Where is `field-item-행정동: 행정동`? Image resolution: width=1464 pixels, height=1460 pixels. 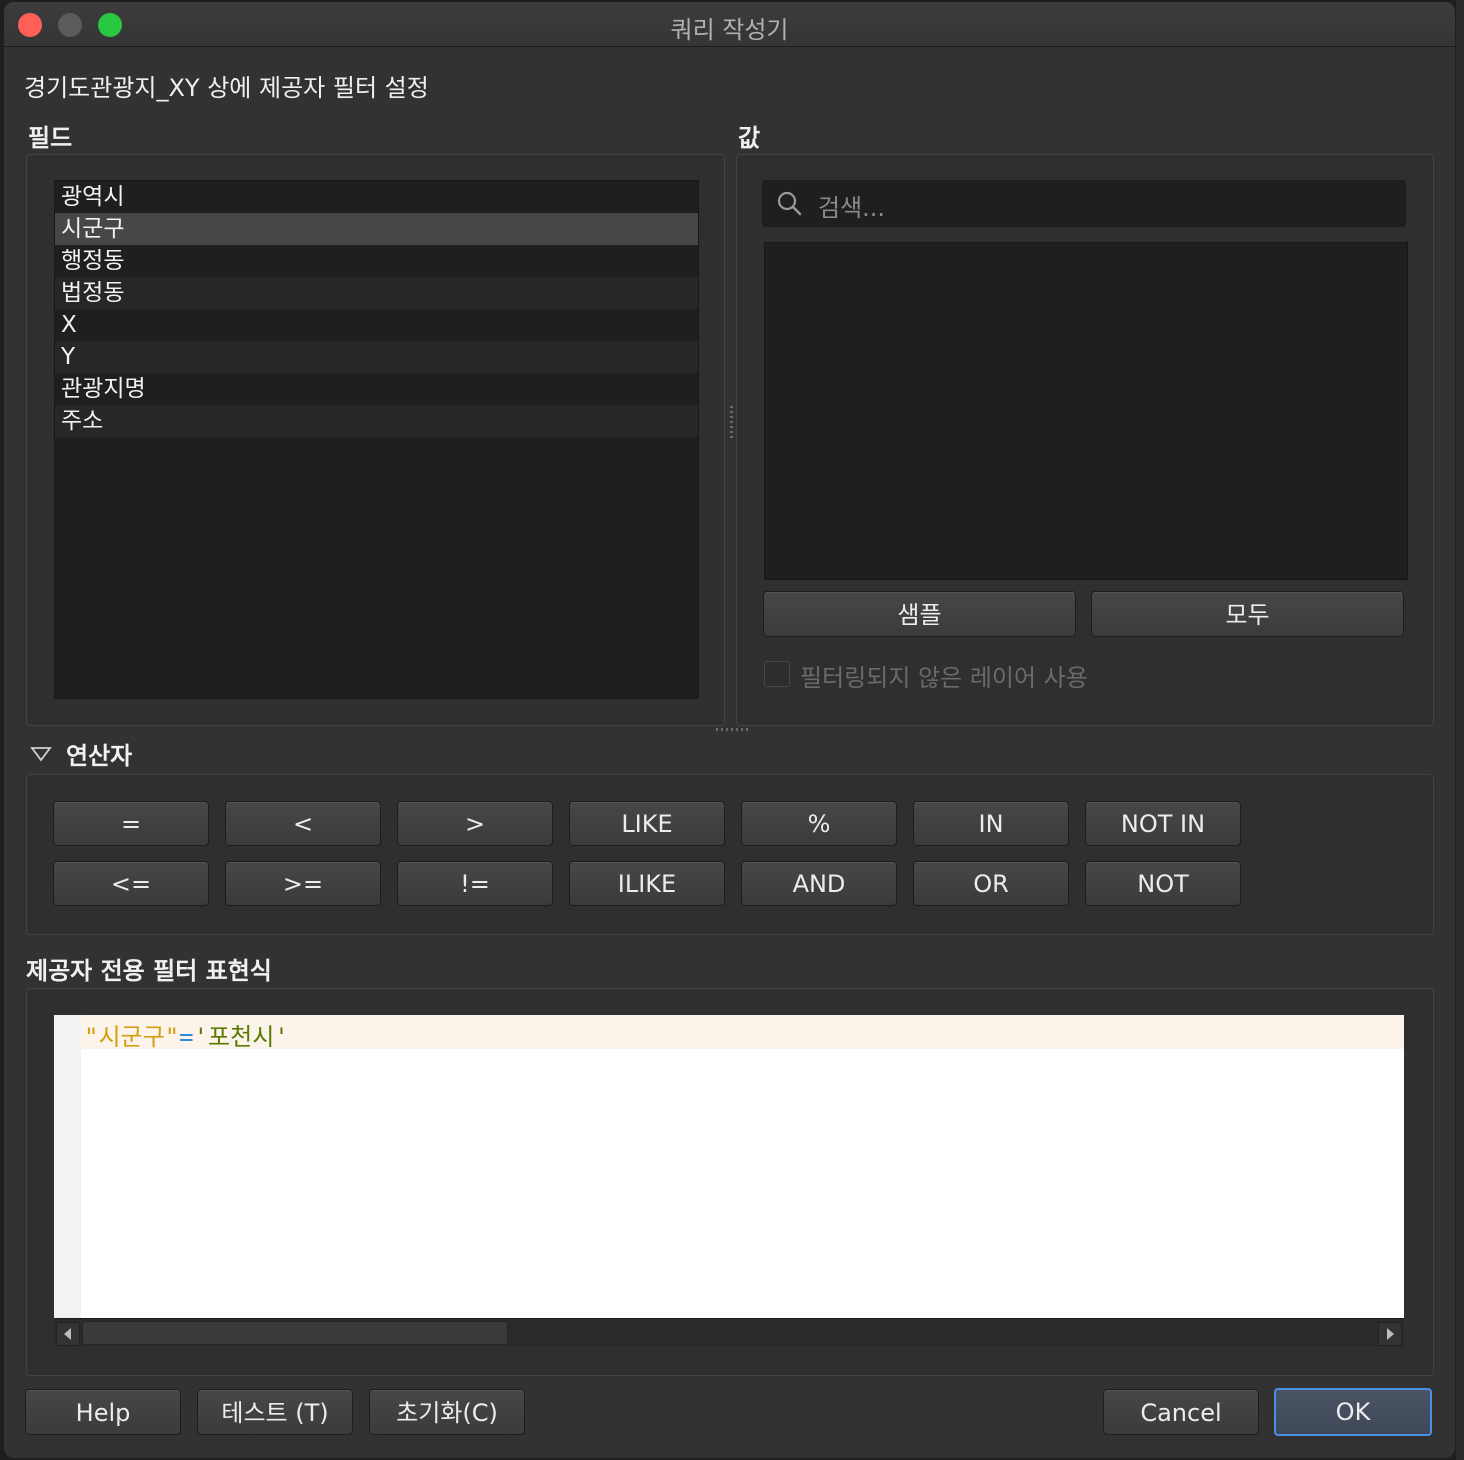
field-item-행정동: 행정동 is located at coordinates (376, 261).